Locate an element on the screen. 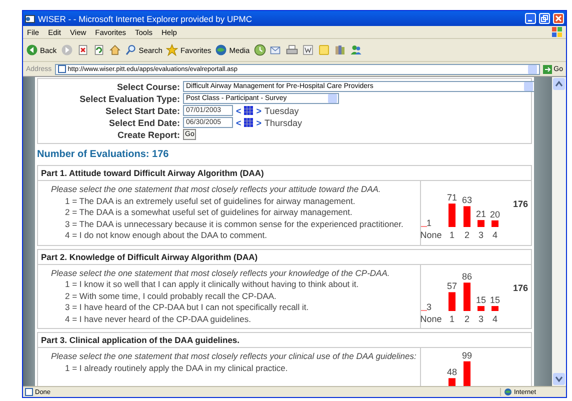  answer-option: 3 = I have heard of the CP-DAA but I can not specifically recall it. is located at coordinates (235, 308).